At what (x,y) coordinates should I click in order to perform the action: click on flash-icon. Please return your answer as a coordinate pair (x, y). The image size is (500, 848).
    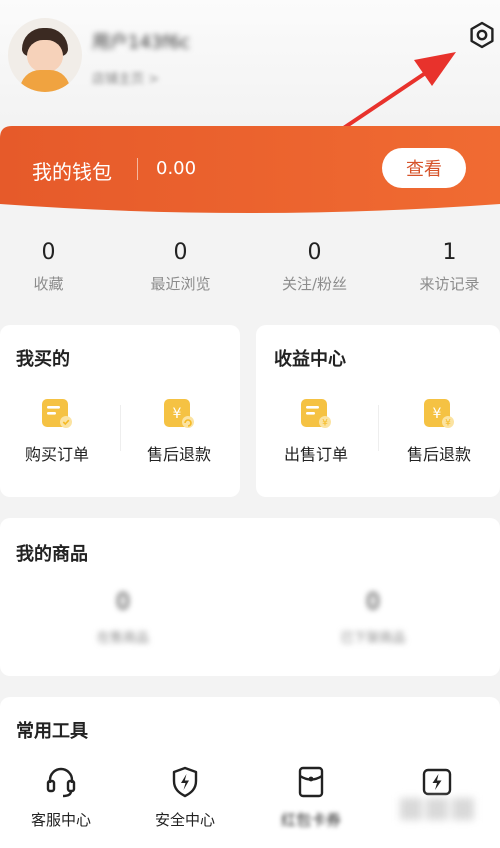
    Looking at the image, I should click on (437, 782).